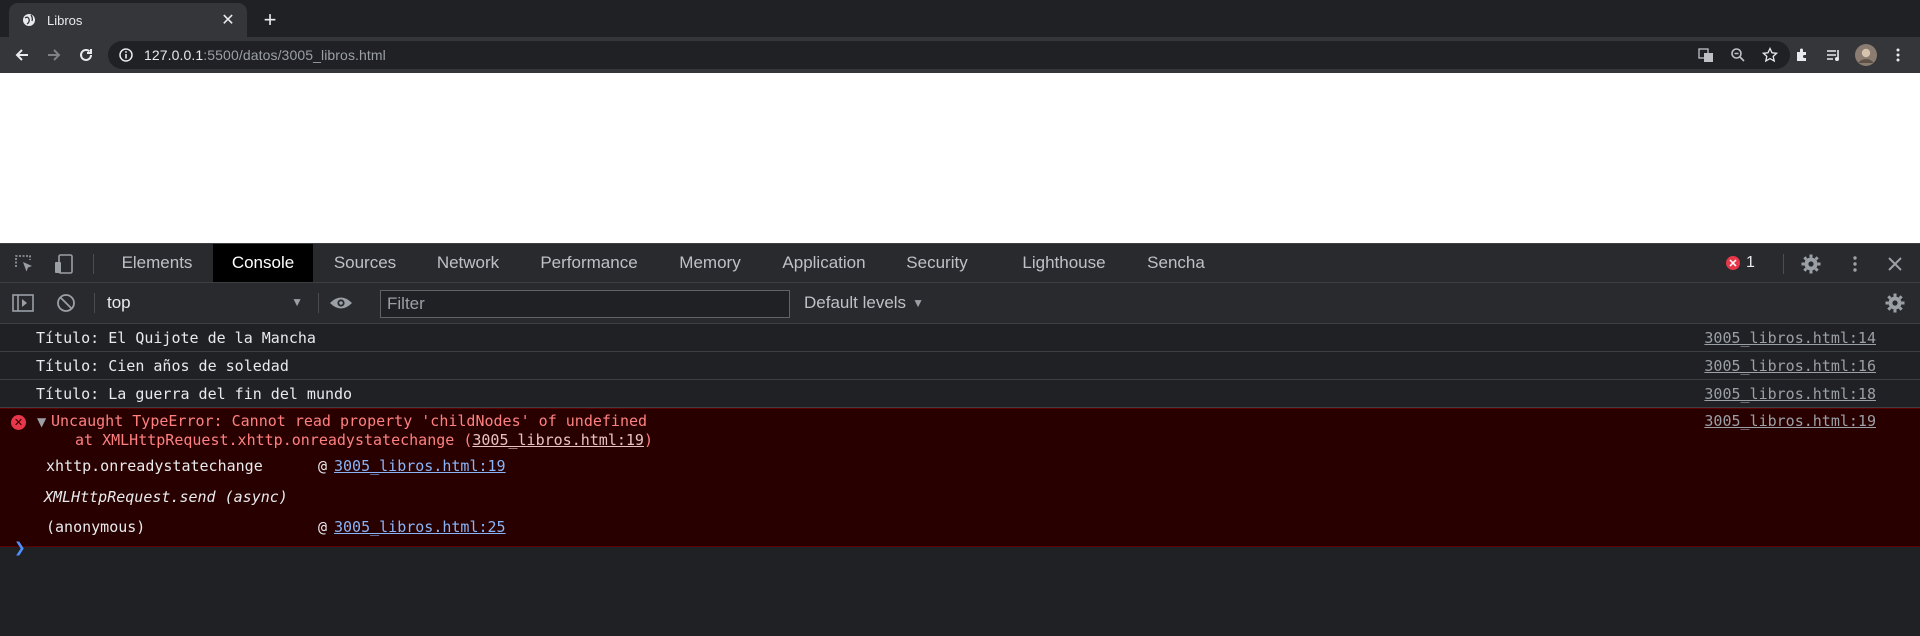 This screenshot has height=636, width=1920. What do you see at coordinates (420, 466) in the screenshot?
I see `stack-frame-link: 3005_libros.html:19` at bounding box center [420, 466].